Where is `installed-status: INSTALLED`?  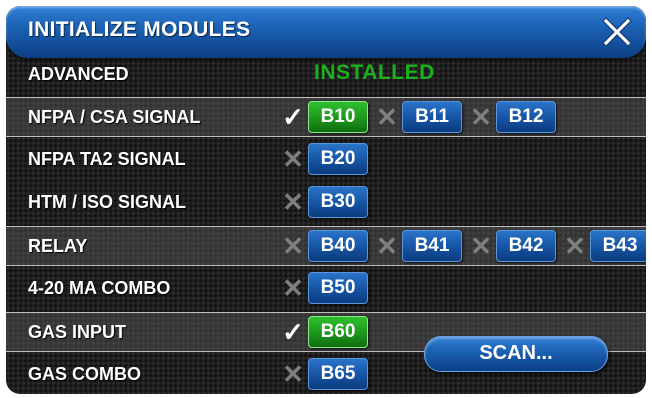 installed-status: INSTALLED is located at coordinates (374, 72).